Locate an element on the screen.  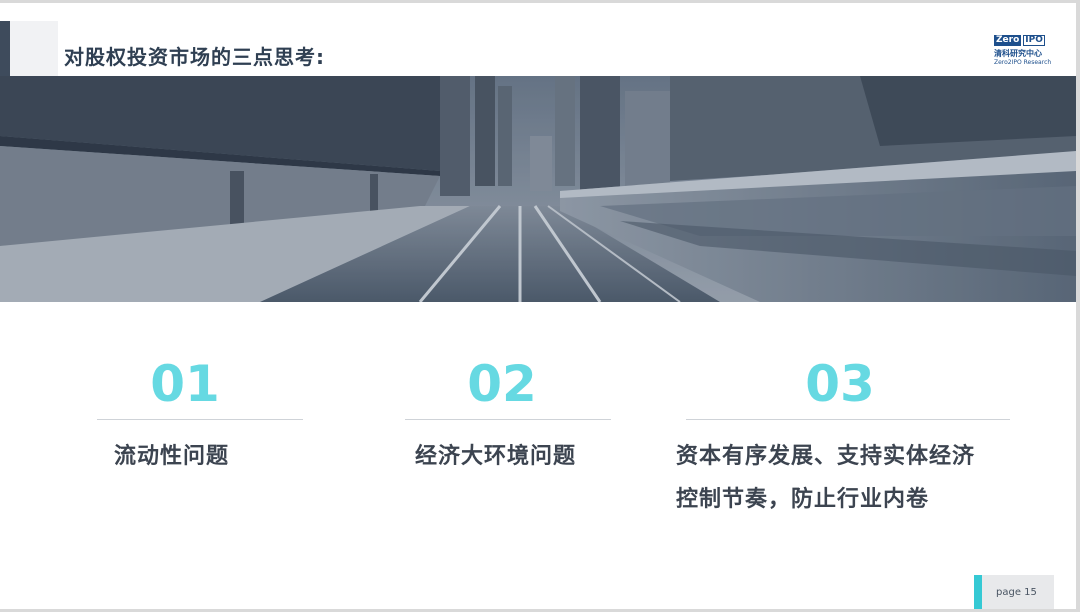
point-2-label: 经济大环境问题 is located at coordinates (496, 456).